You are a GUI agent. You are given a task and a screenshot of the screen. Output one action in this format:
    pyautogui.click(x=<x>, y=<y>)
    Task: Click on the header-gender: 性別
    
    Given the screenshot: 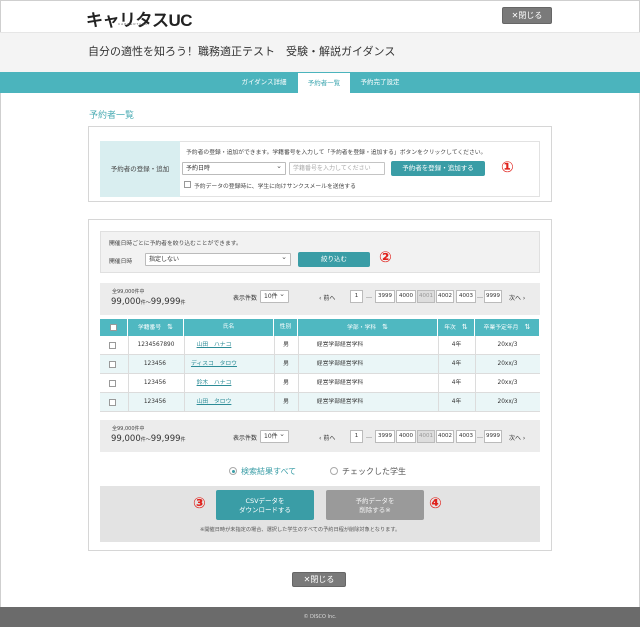 What is the action you would take?
    pyautogui.click(x=286, y=327)
    